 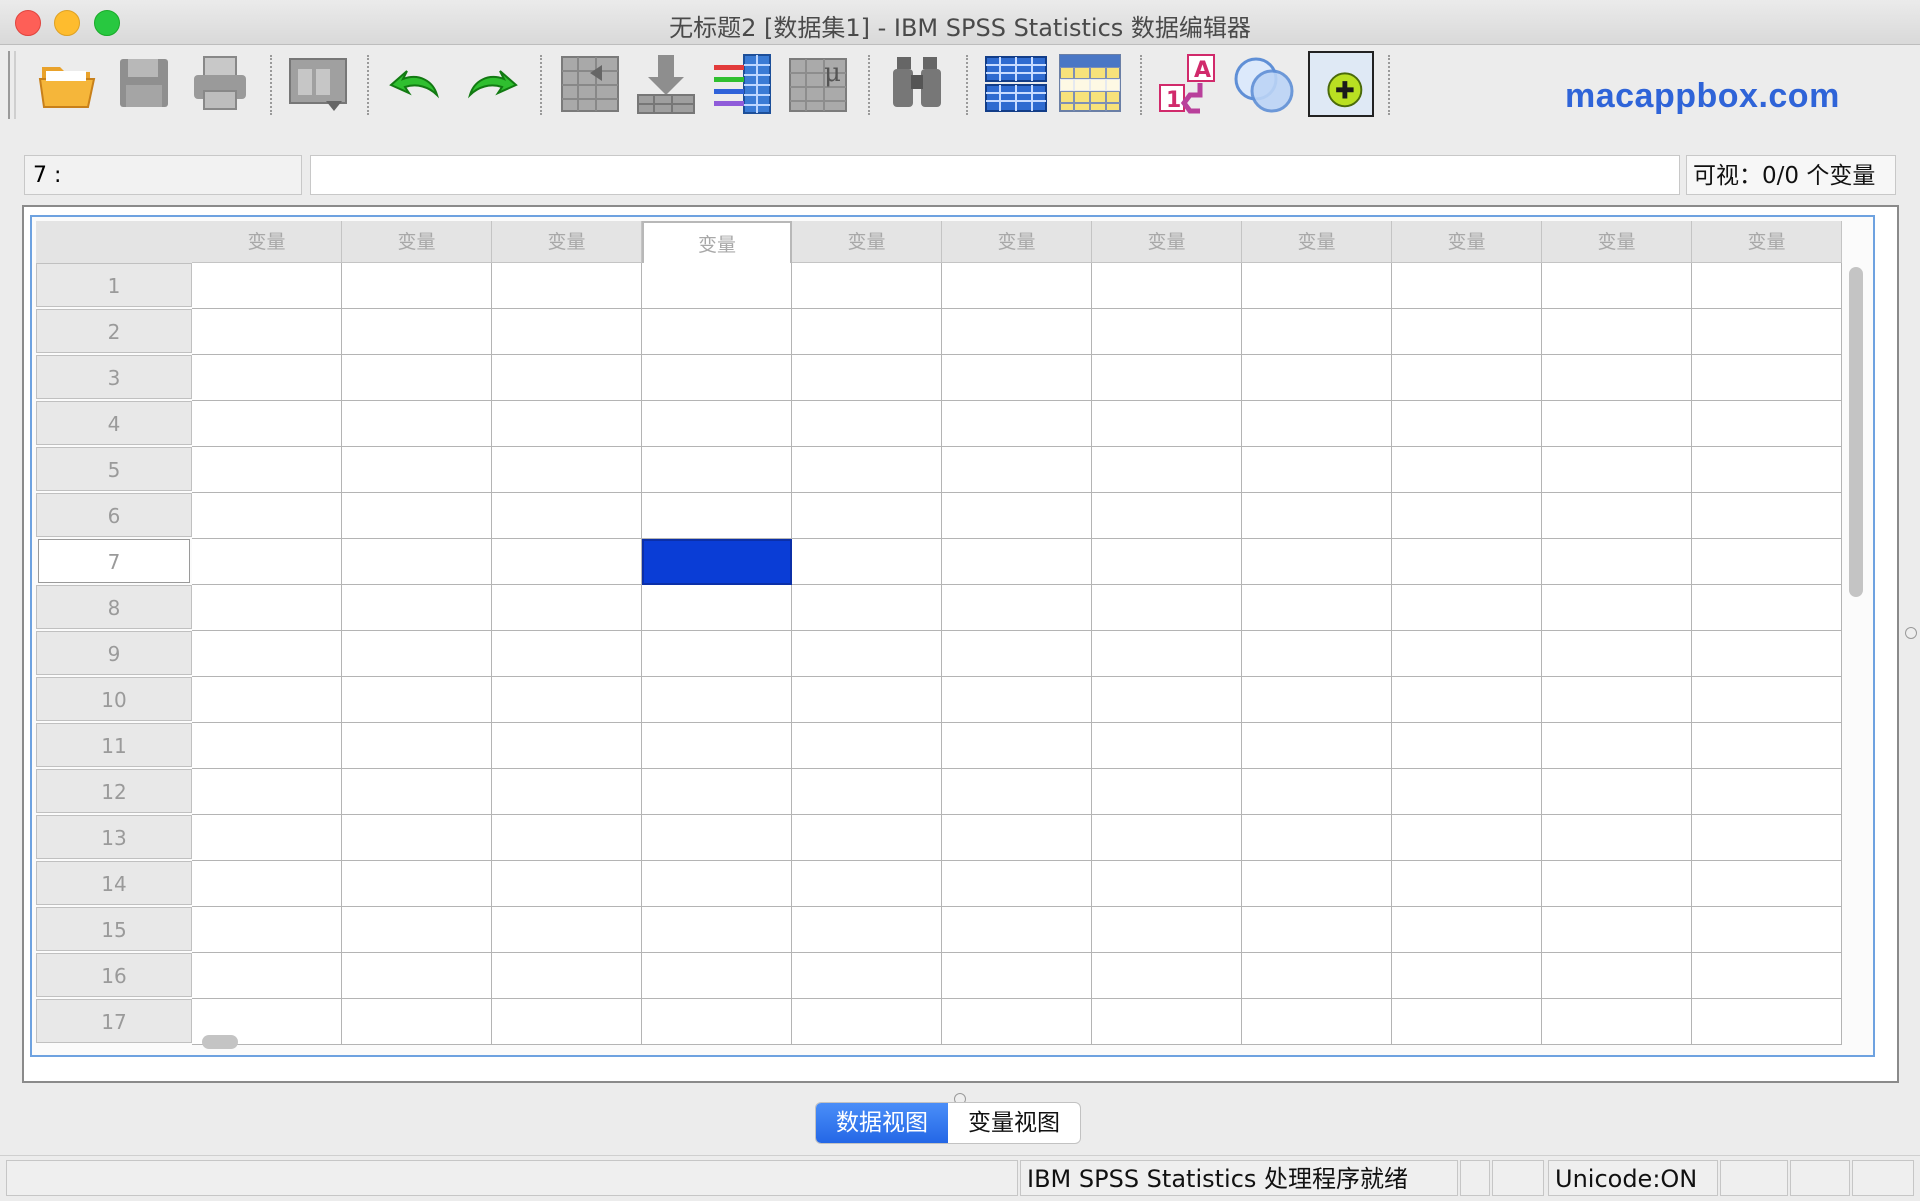 What do you see at coordinates (1014, 1123) in the screenshot?
I see `tab-variable-view: 变量视图` at bounding box center [1014, 1123].